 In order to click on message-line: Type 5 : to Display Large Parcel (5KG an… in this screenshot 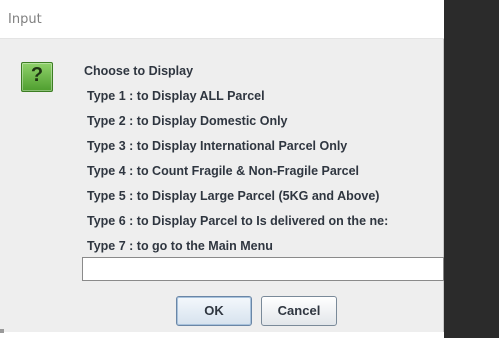, I will do `click(233, 196)`.